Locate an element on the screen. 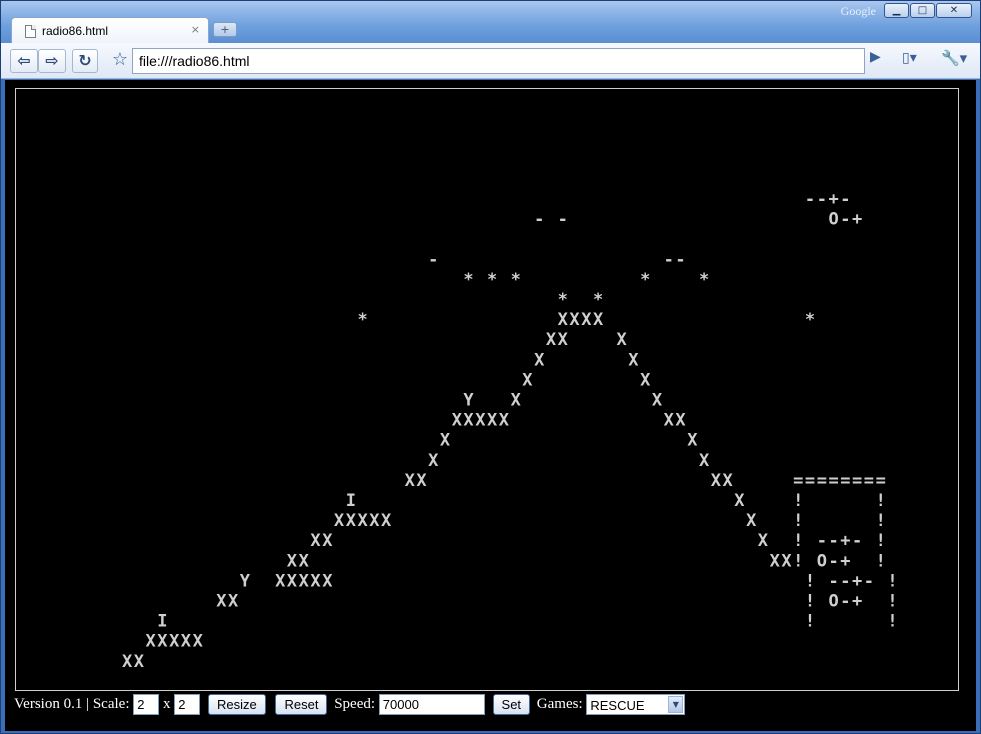  screen-text-row: - -- is located at coordinates (557, 260).